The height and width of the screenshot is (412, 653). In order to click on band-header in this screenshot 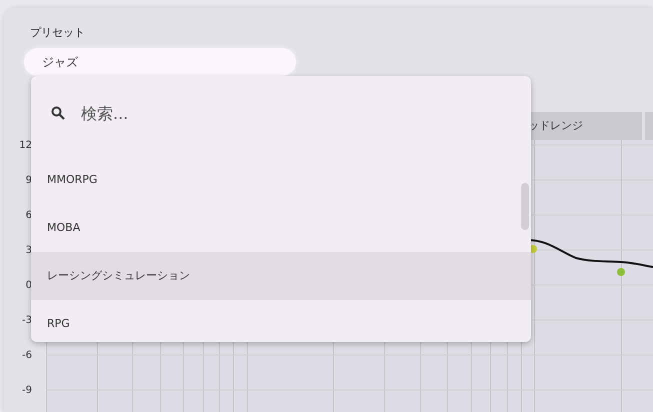, I will do `click(649, 126)`.